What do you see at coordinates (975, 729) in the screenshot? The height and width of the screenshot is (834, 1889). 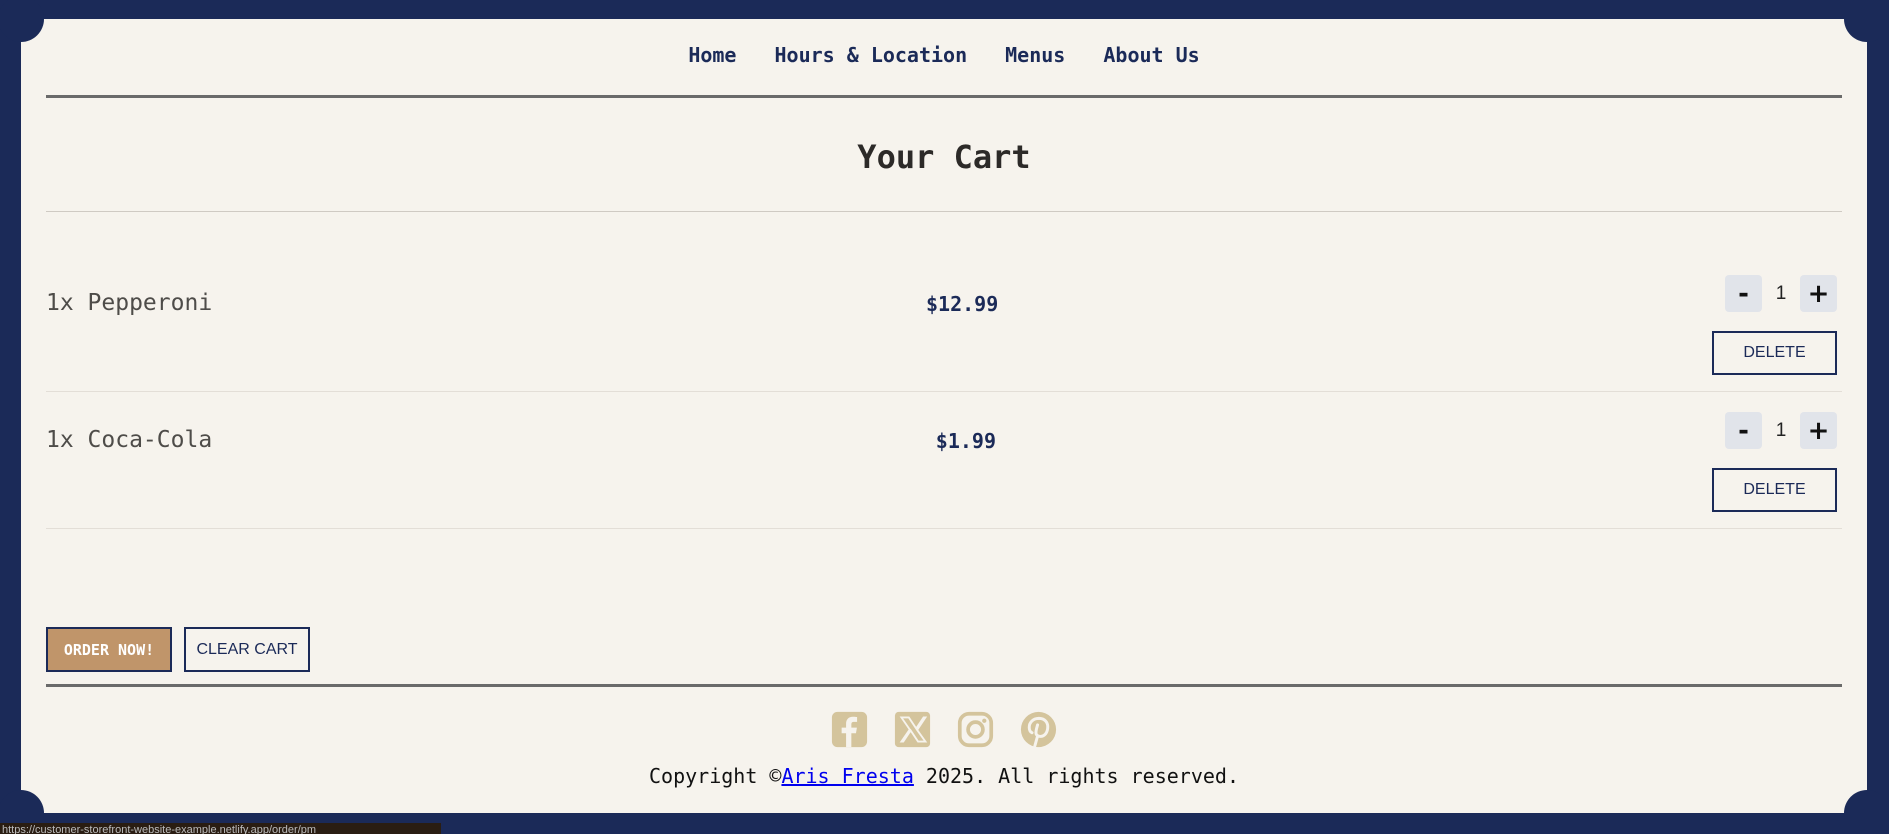 I see `instagram-icon` at bounding box center [975, 729].